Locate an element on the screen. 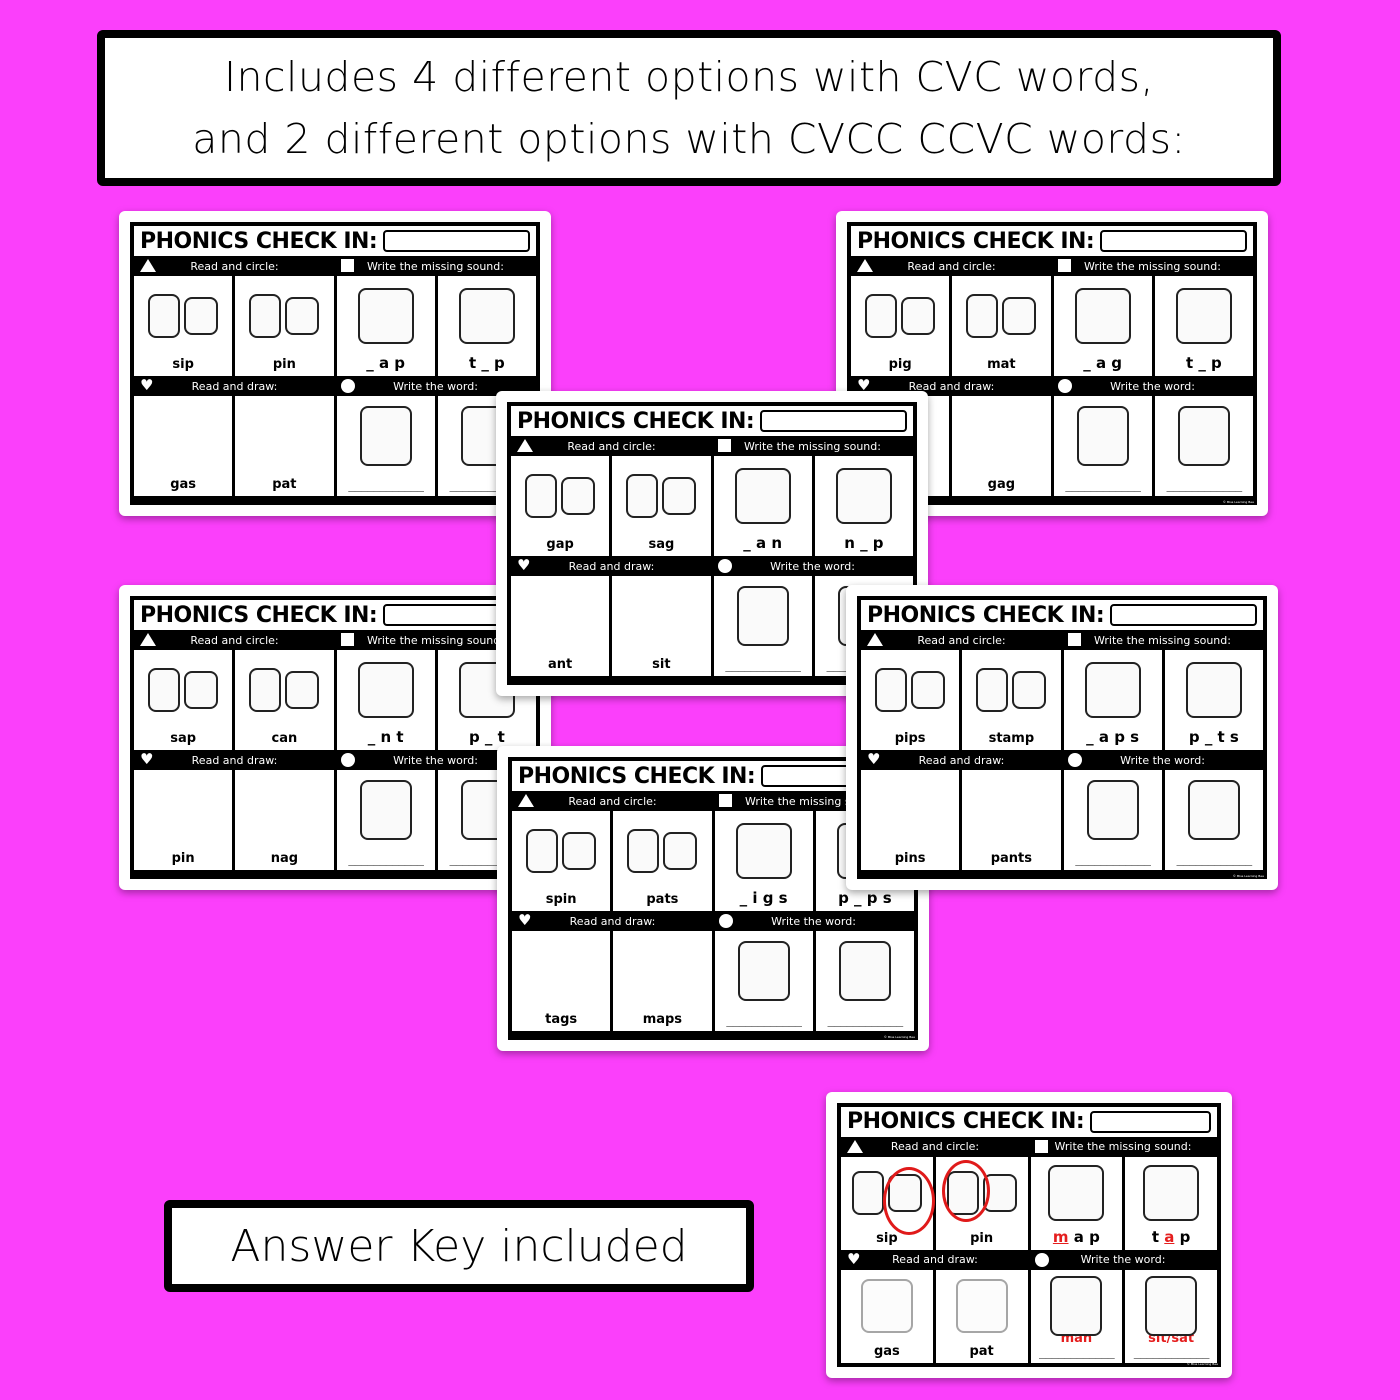 The height and width of the screenshot is (1400, 1400). section-label: Read and circle: is located at coordinates (612, 801).